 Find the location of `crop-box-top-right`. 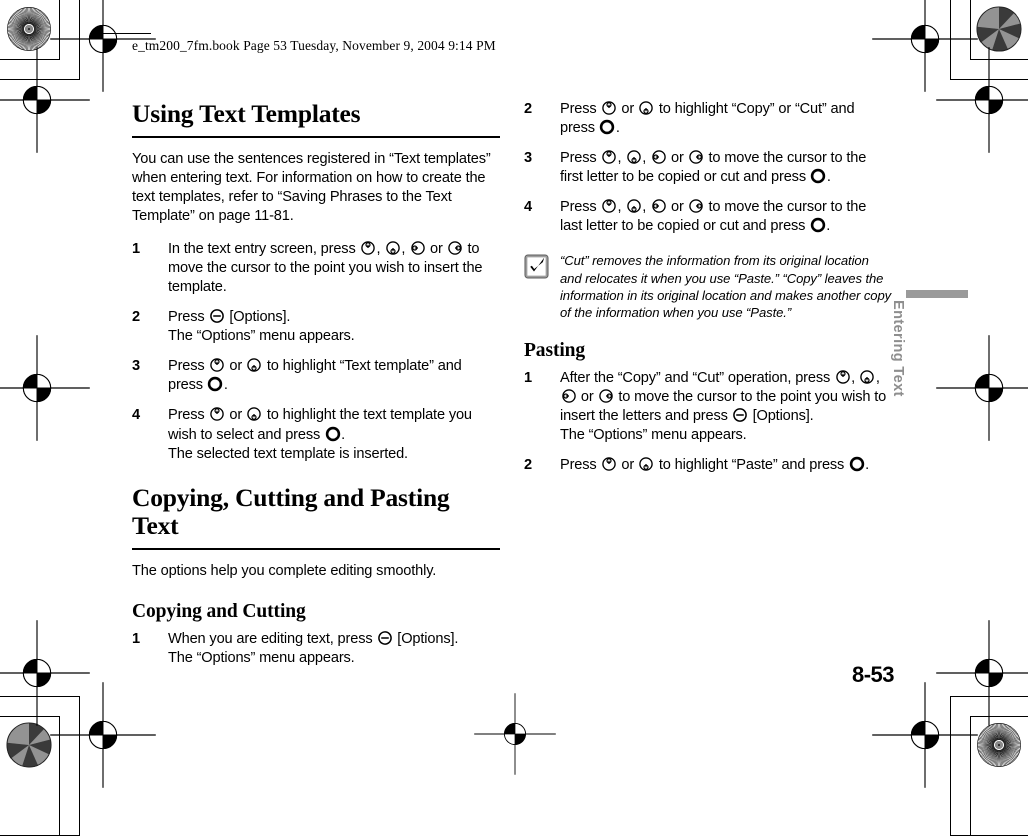

crop-box-top-right is located at coordinates (999, 30).